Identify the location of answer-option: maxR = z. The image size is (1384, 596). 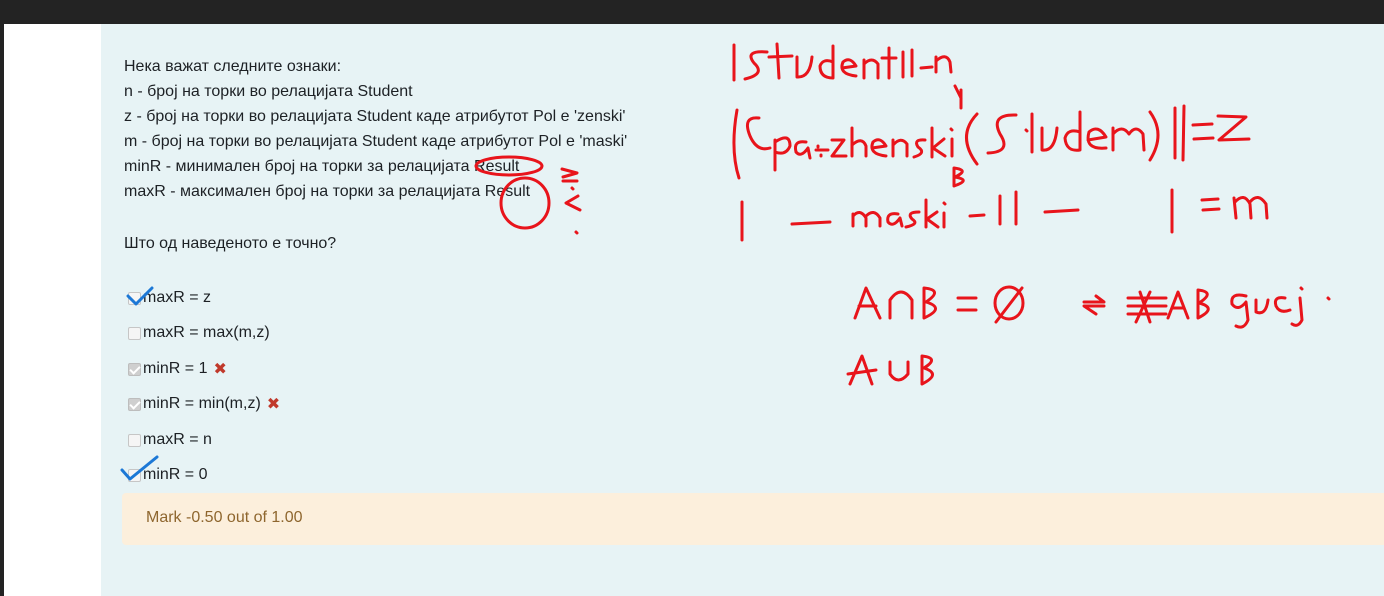
(169, 298).